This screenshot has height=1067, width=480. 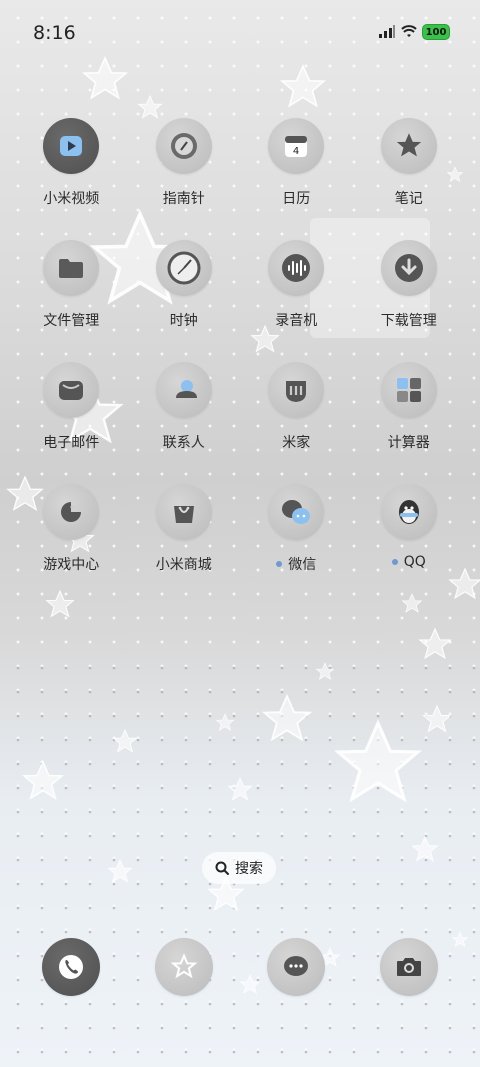 What do you see at coordinates (183, 199) in the screenshot?
I see `app-label: 指南针` at bounding box center [183, 199].